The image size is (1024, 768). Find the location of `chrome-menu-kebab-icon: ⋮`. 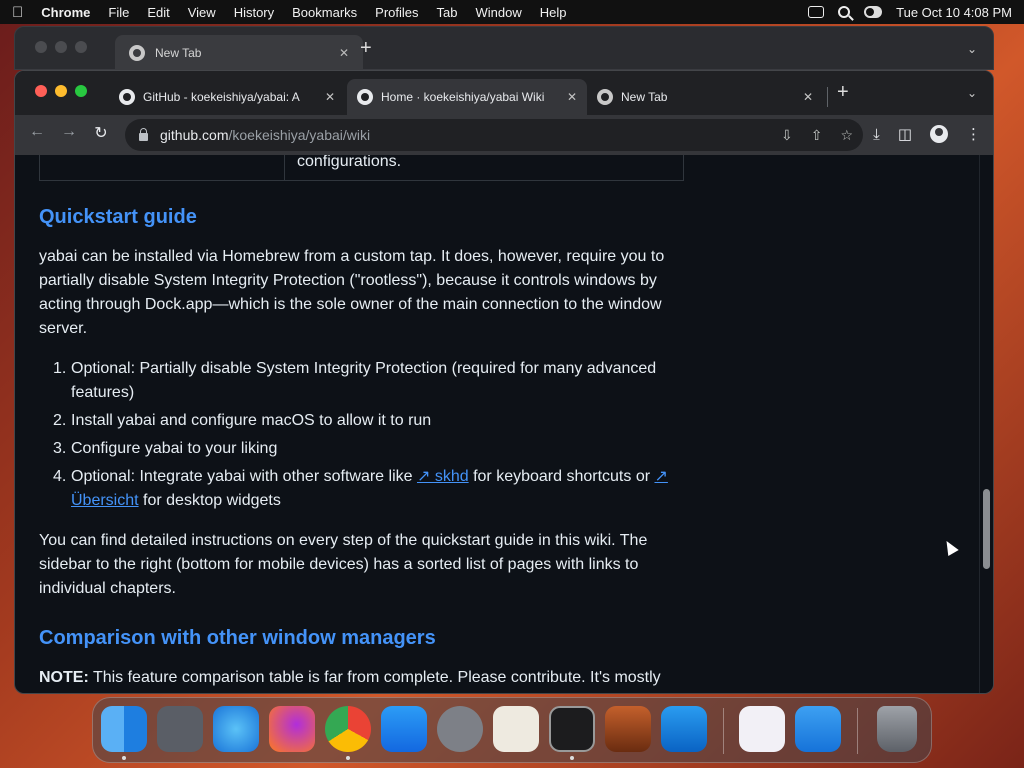

chrome-menu-kebab-icon: ⋮ is located at coordinates (973, 134).